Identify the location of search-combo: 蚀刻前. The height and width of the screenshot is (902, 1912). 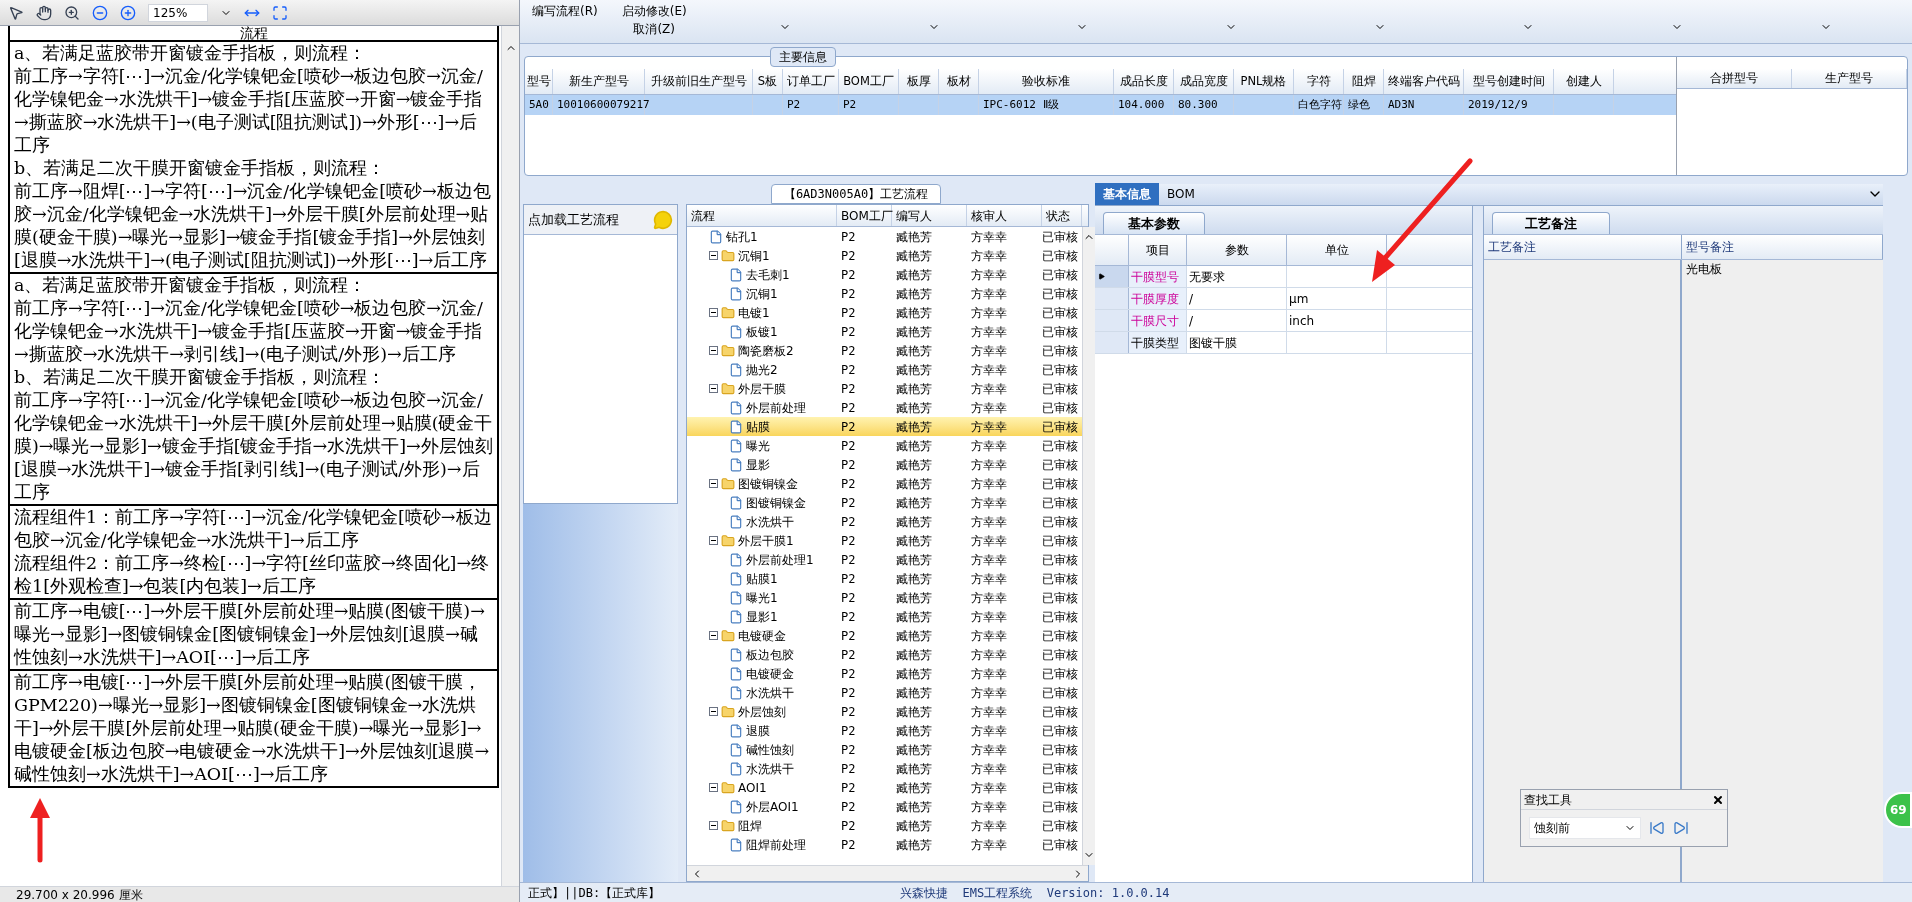
(1585, 828).